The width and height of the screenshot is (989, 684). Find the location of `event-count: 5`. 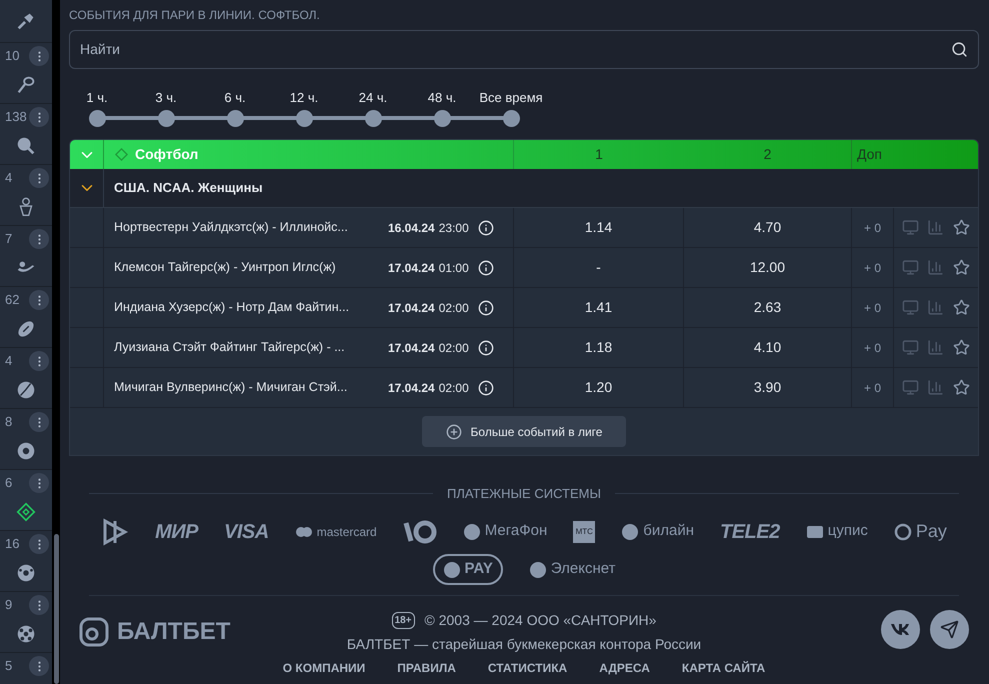

event-count: 5 is located at coordinates (8, 666).